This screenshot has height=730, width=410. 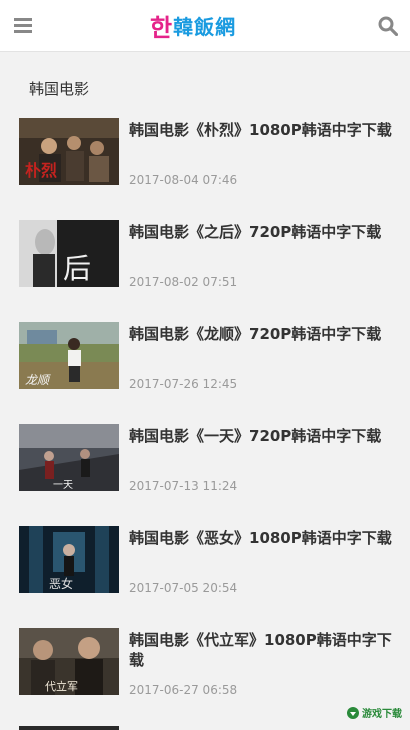 I want to click on search-icon, so click(x=388, y=26).